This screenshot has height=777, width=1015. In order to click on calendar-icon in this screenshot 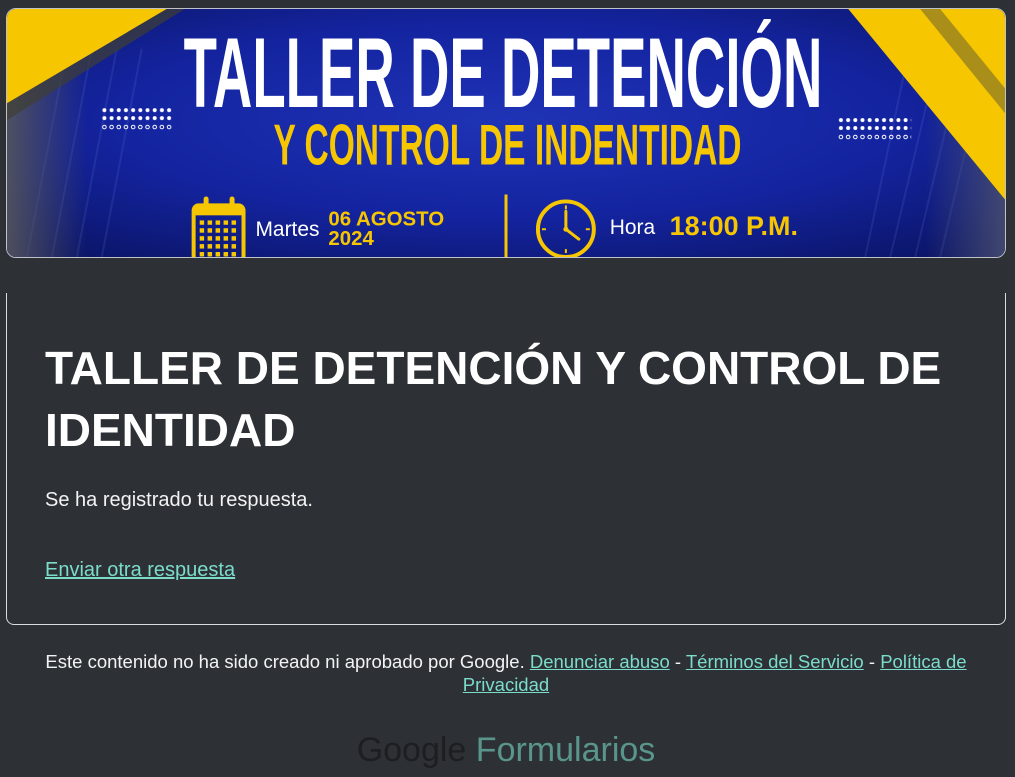, I will do `click(218, 226)`.